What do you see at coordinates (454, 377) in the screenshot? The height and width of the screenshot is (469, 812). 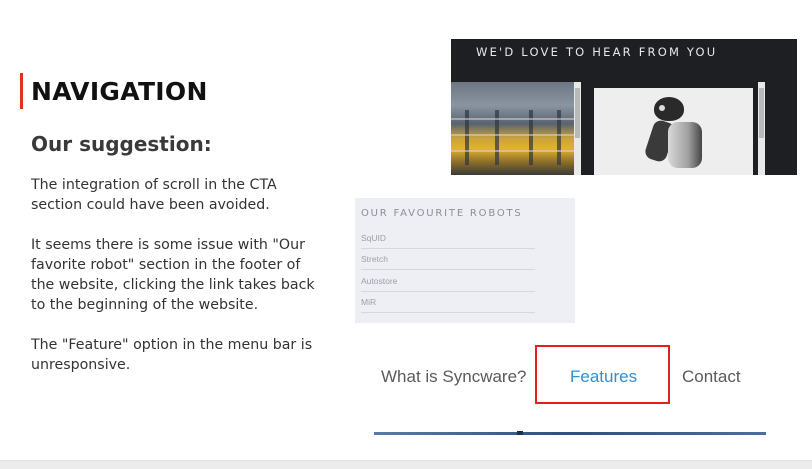 I see `menu-item-what-is-syncware: What is Syncware?` at bounding box center [454, 377].